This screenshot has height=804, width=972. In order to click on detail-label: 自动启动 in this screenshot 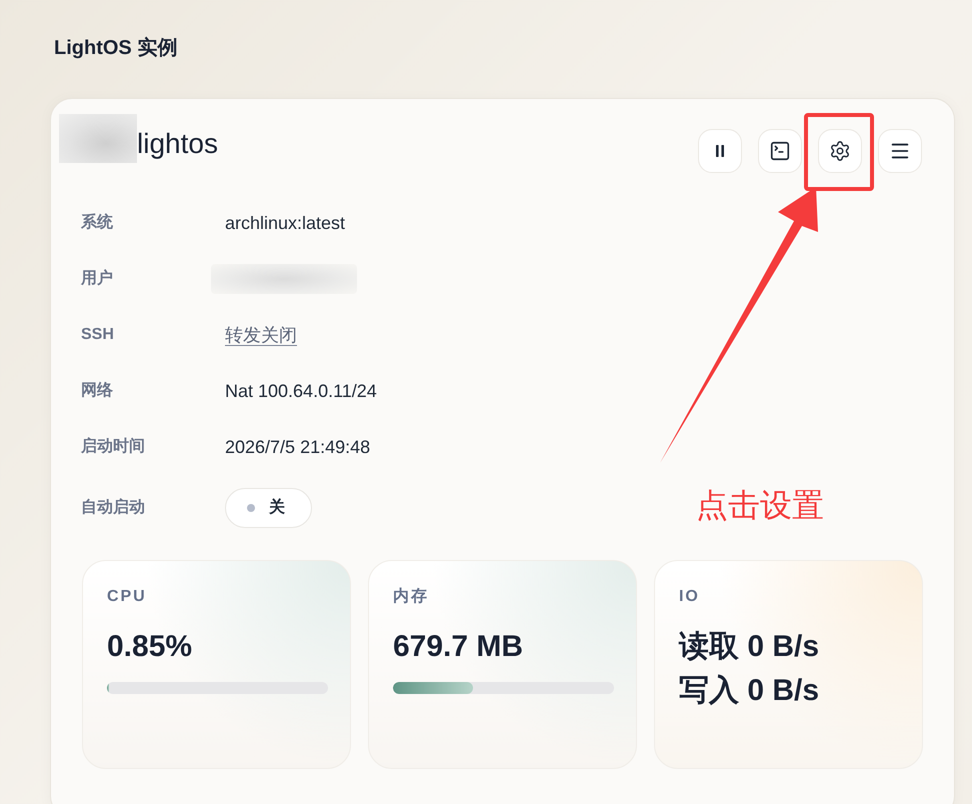, I will do `click(113, 507)`.